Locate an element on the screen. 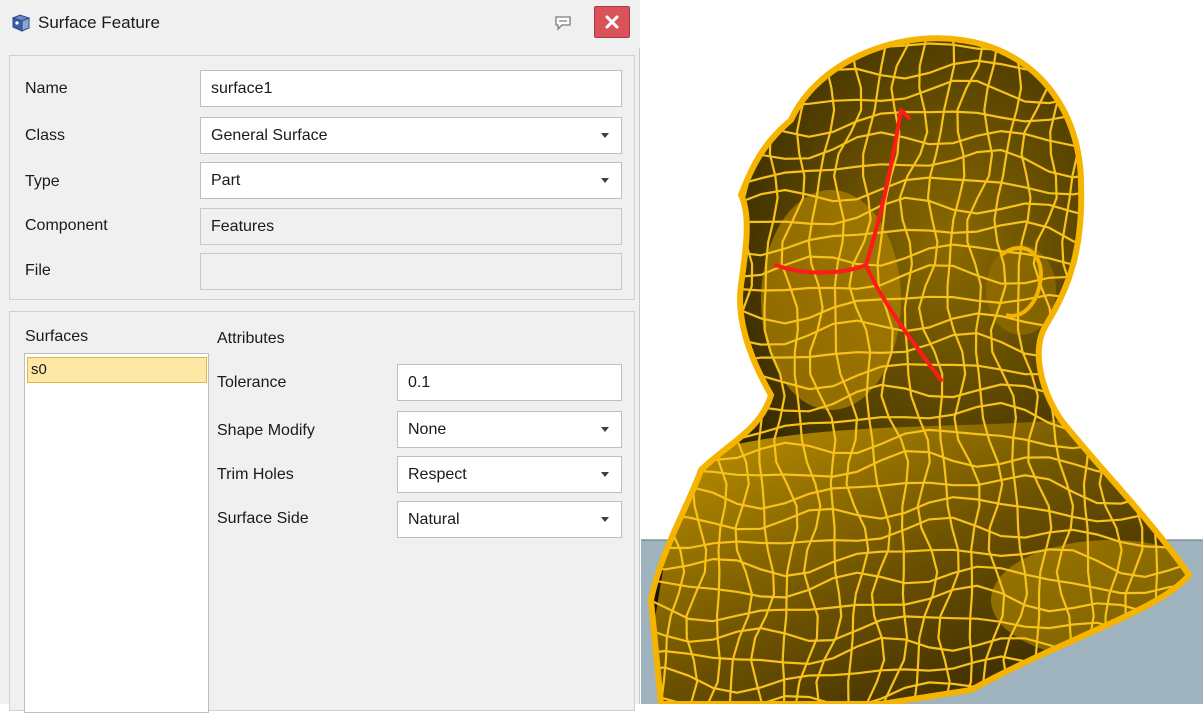 This screenshot has height=713, width=1203. surface-side-dropdown: Natural is located at coordinates (509, 519).